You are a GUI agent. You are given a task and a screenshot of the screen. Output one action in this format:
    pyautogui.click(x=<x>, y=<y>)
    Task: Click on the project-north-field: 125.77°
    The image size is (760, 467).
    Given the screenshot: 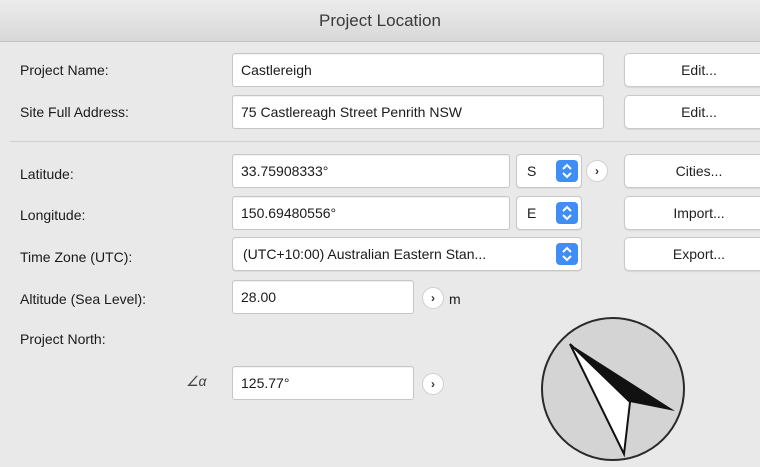 What is the action you would take?
    pyautogui.click(x=323, y=383)
    